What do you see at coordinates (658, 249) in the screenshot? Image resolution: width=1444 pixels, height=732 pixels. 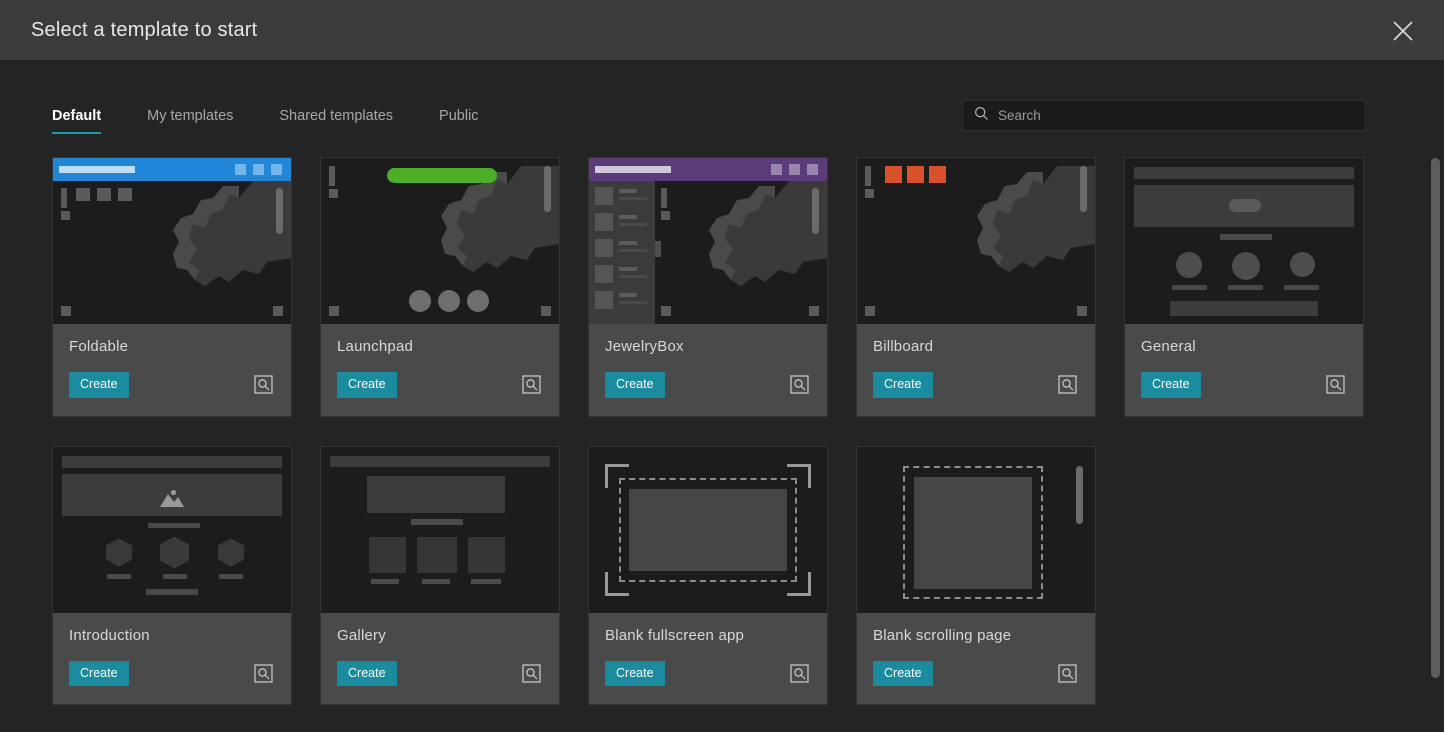 I see `panel-handle` at bounding box center [658, 249].